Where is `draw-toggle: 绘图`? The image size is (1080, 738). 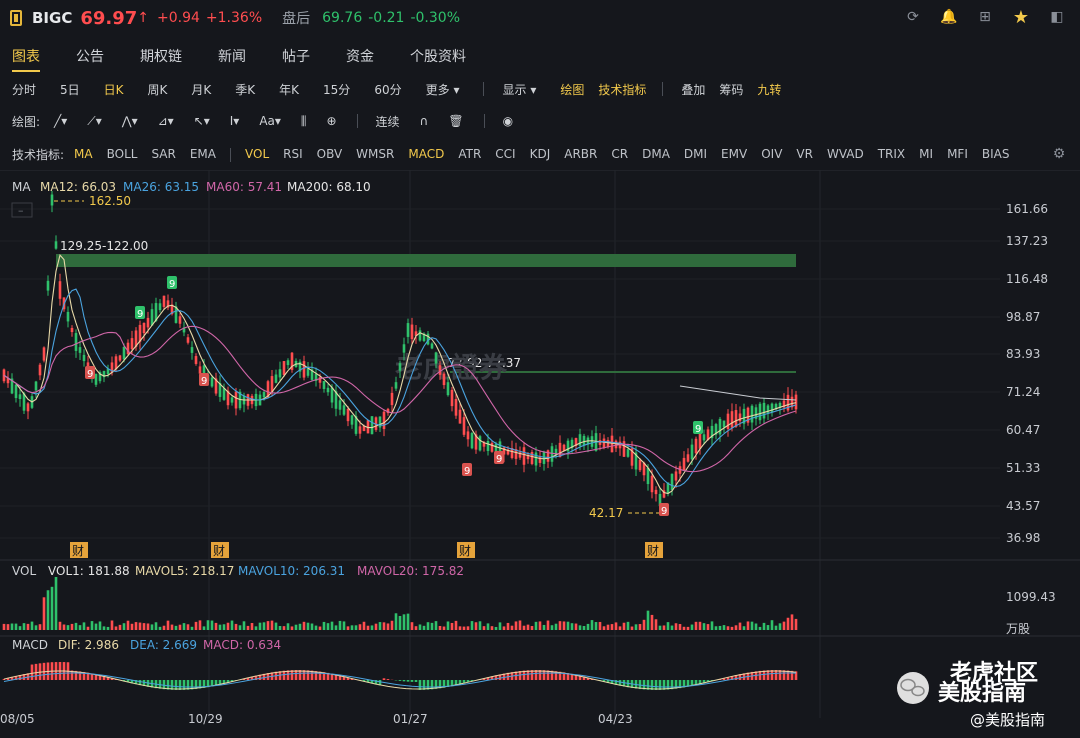
draw-toggle: 绘图 is located at coordinates (572, 89).